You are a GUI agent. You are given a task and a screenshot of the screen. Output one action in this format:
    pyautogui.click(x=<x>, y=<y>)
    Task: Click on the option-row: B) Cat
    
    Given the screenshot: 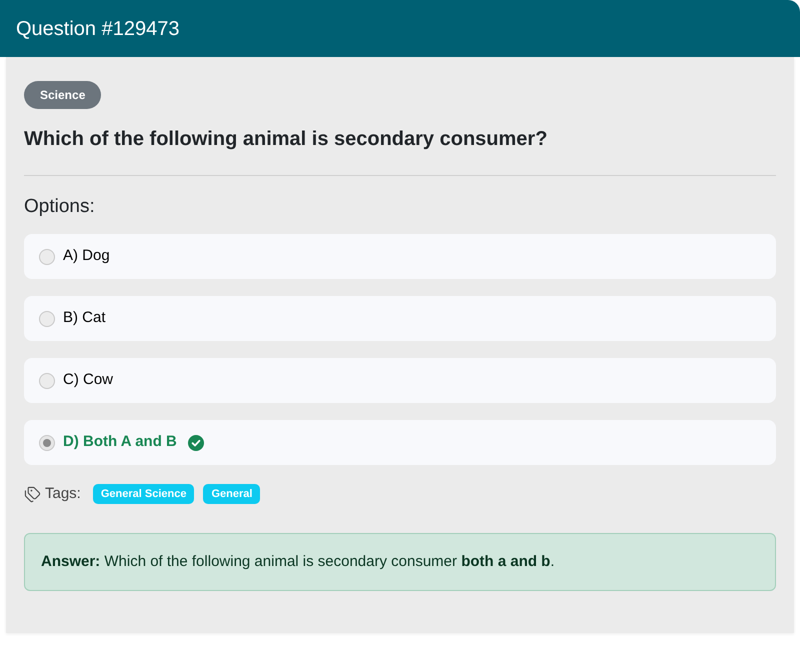 What is the action you would take?
    pyautogui.click(x=400, y=318)
    